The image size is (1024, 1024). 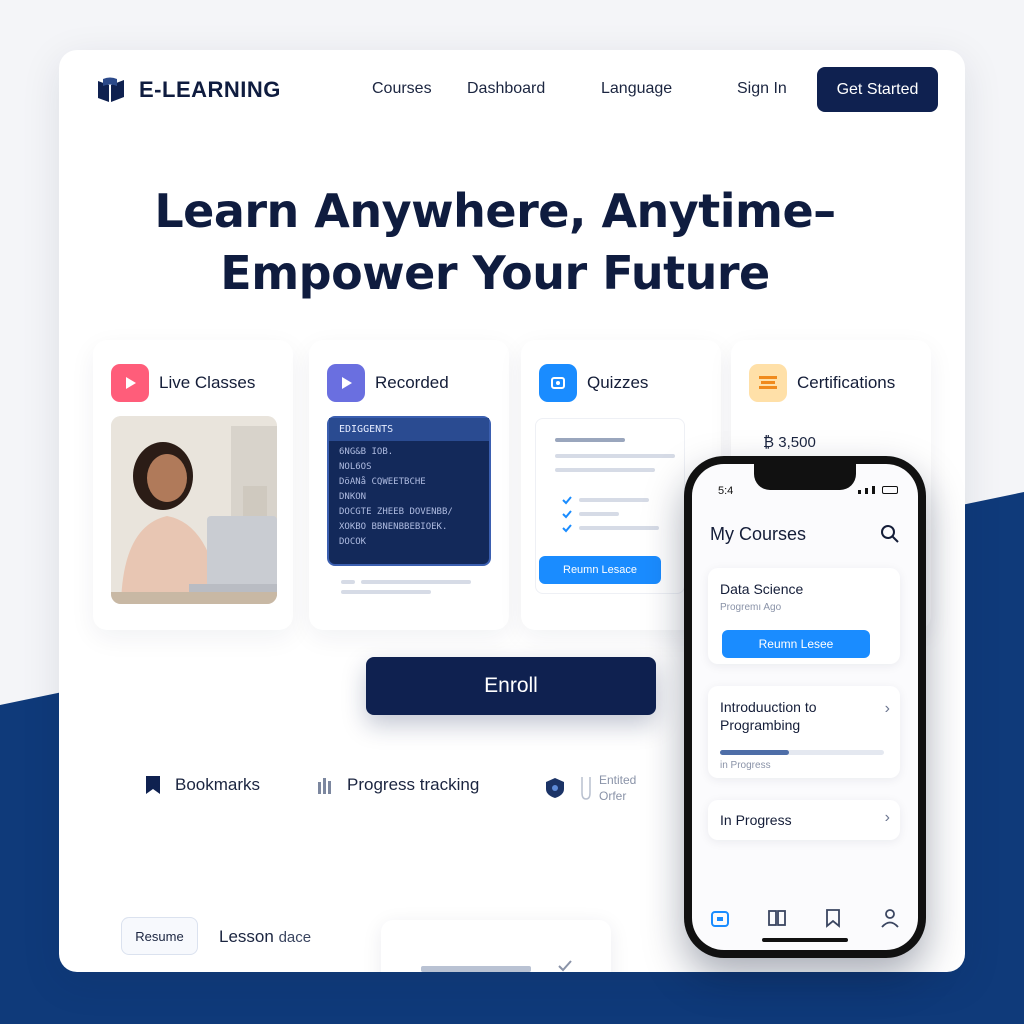 I want to click on nav-courses: Courses, so click(x=402, y=89).